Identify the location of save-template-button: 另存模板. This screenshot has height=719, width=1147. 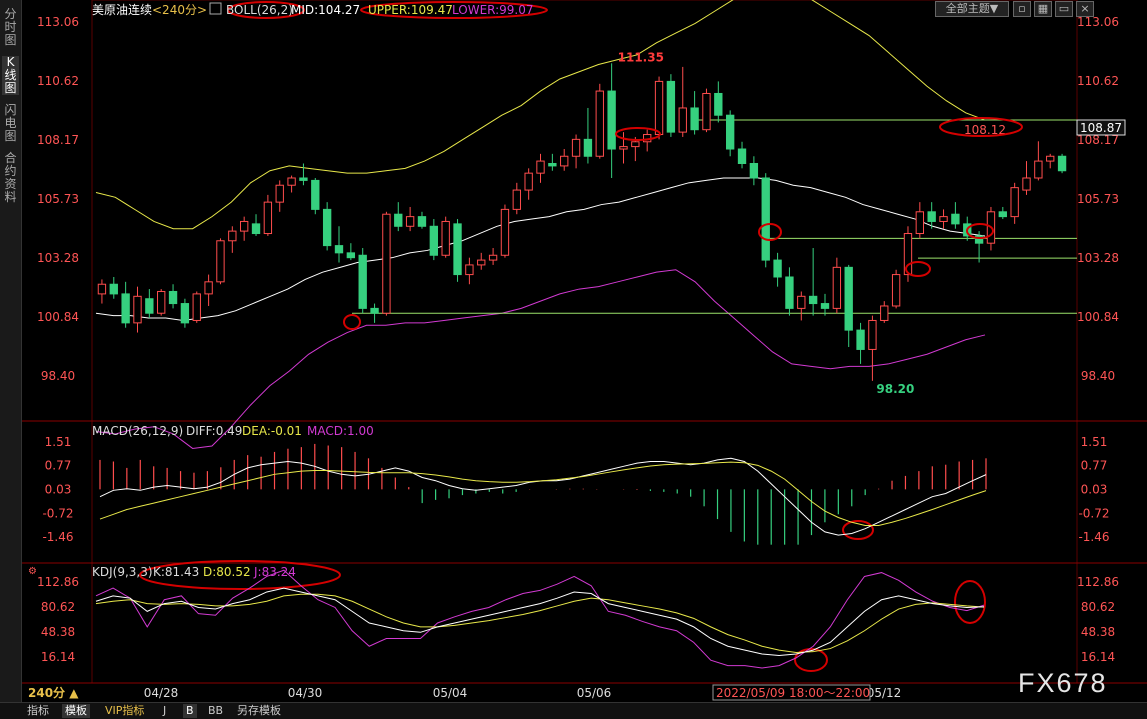
(259, 711).